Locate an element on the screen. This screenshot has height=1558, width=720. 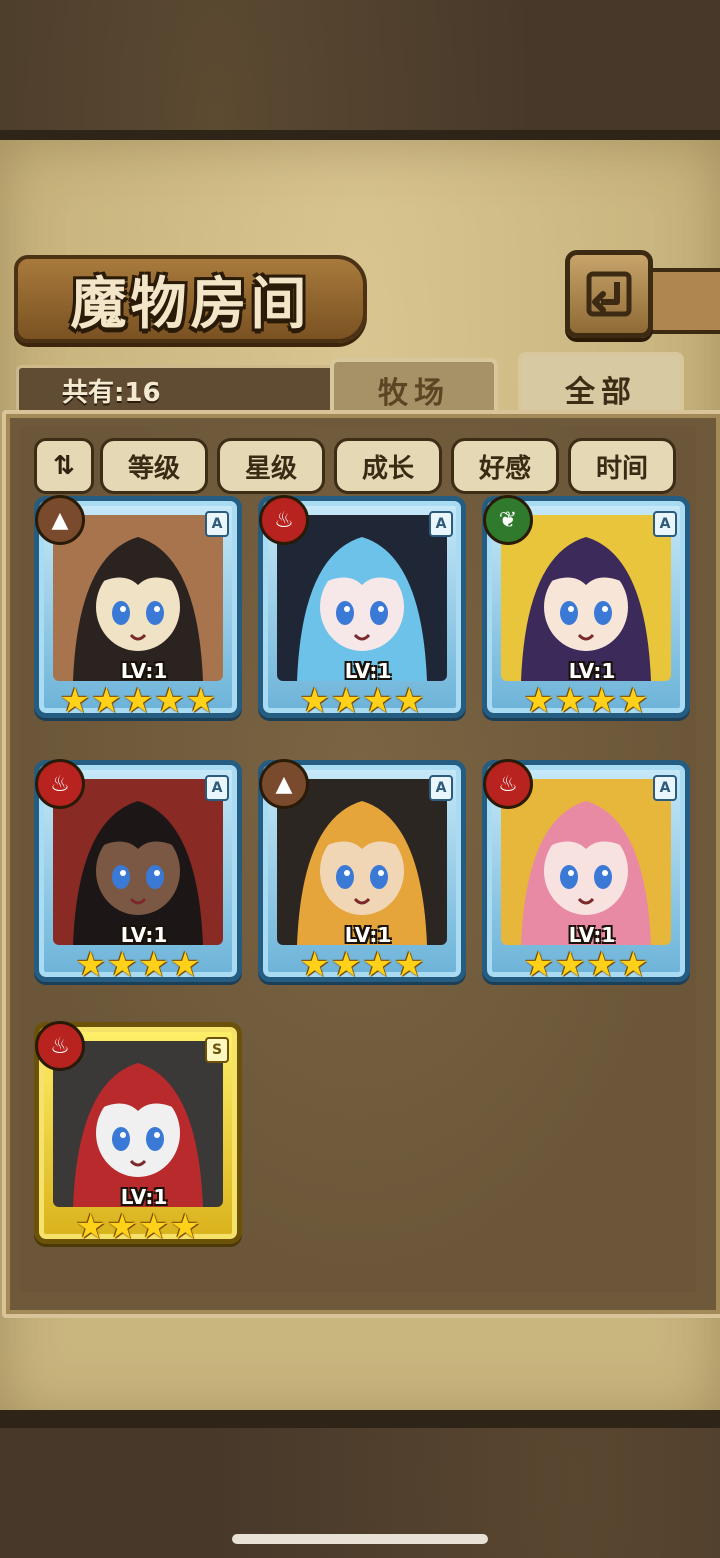
filter-level-label: 等级 is located at coordinates (153, 468).